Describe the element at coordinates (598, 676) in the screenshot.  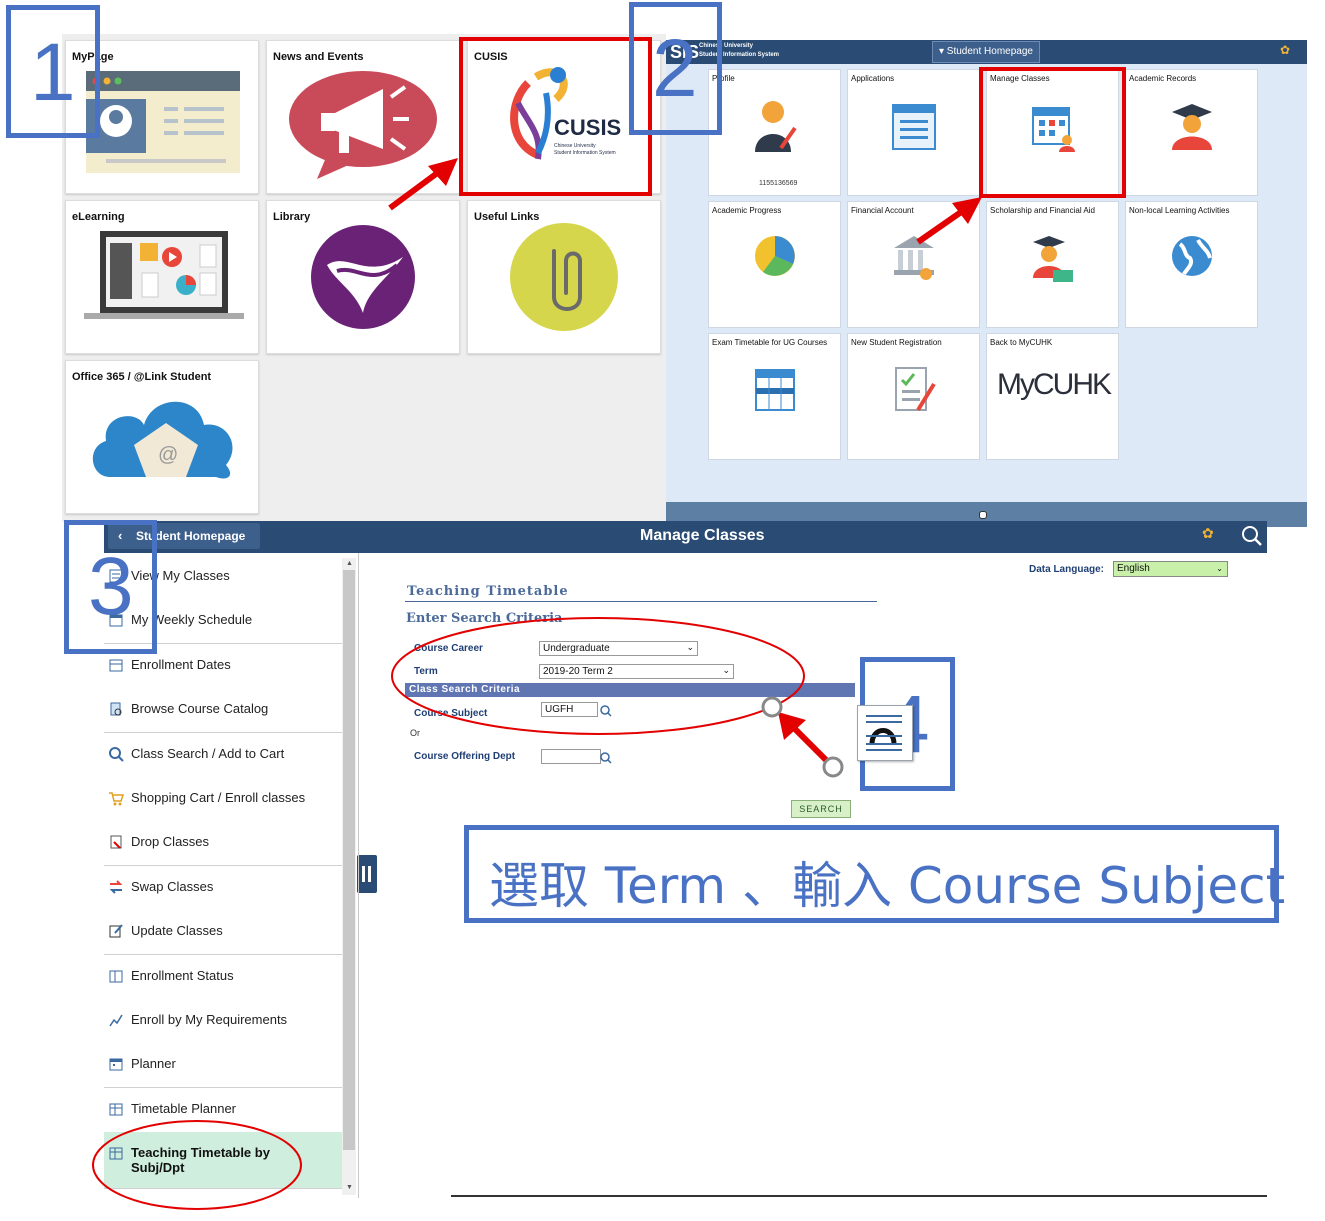
I see `search-fields-ellipse` at that location.